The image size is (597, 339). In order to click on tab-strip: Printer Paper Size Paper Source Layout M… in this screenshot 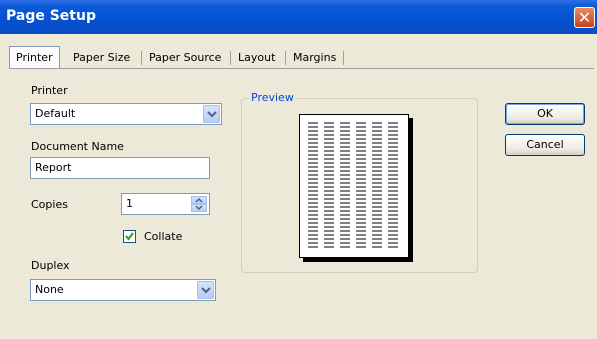, I will do `click(301, 57)`.